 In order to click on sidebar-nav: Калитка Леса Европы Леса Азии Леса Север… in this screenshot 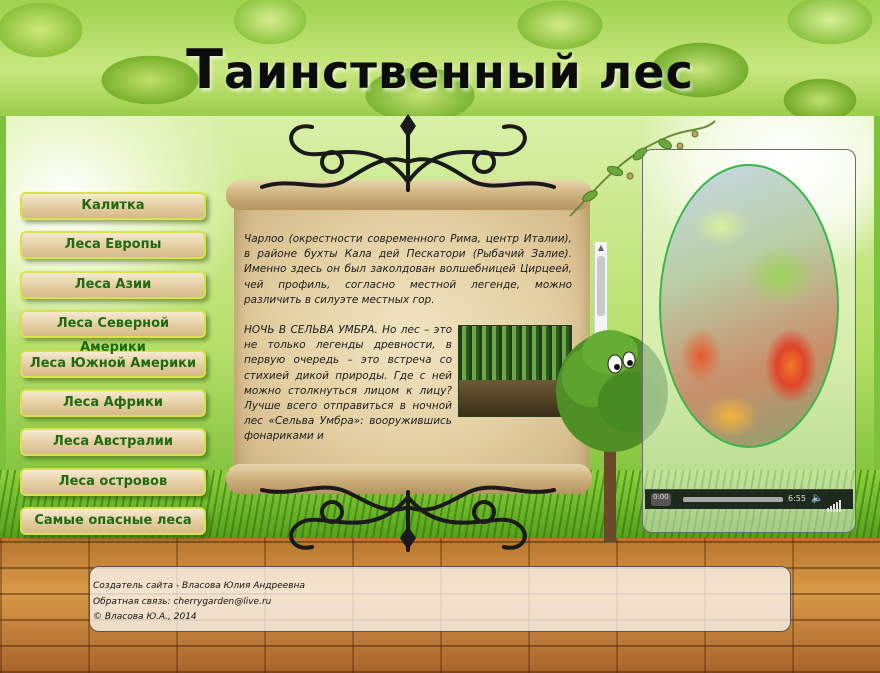, I will do `click(113, 369)`.